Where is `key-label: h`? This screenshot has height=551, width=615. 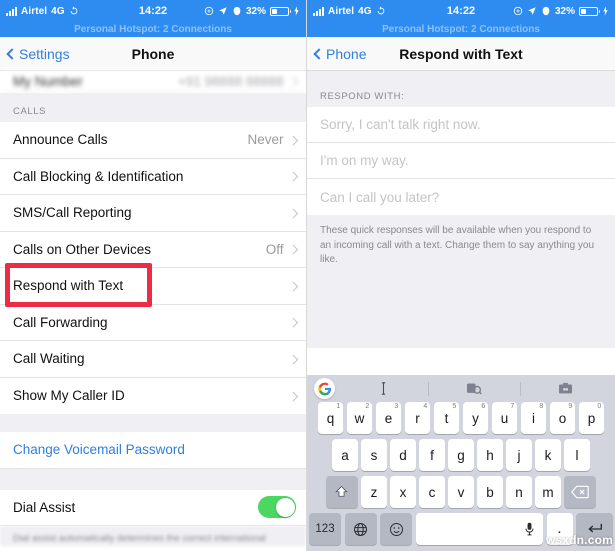 key-label: h is located at coordinates (490, 455).